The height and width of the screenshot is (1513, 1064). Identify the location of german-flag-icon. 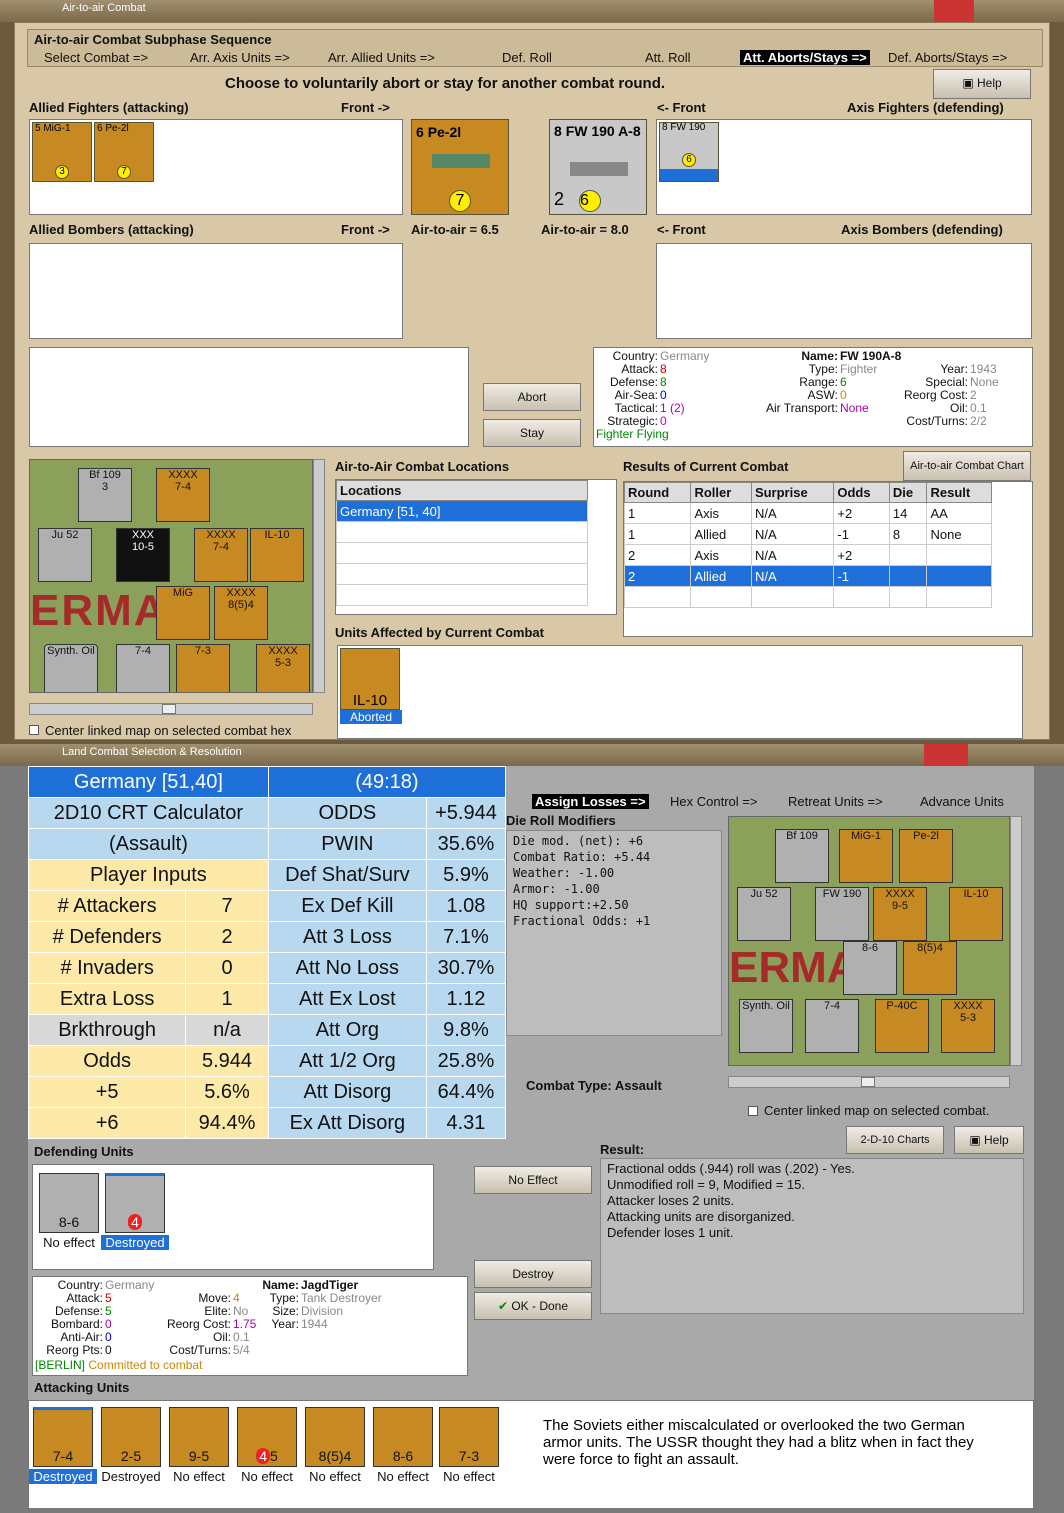
(946, 755).